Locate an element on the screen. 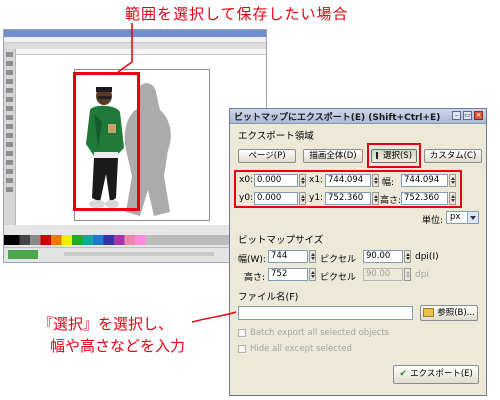 This screenshot has width=500, height=400. dpi-field: 90.00 is located at coordinates (383, 256).